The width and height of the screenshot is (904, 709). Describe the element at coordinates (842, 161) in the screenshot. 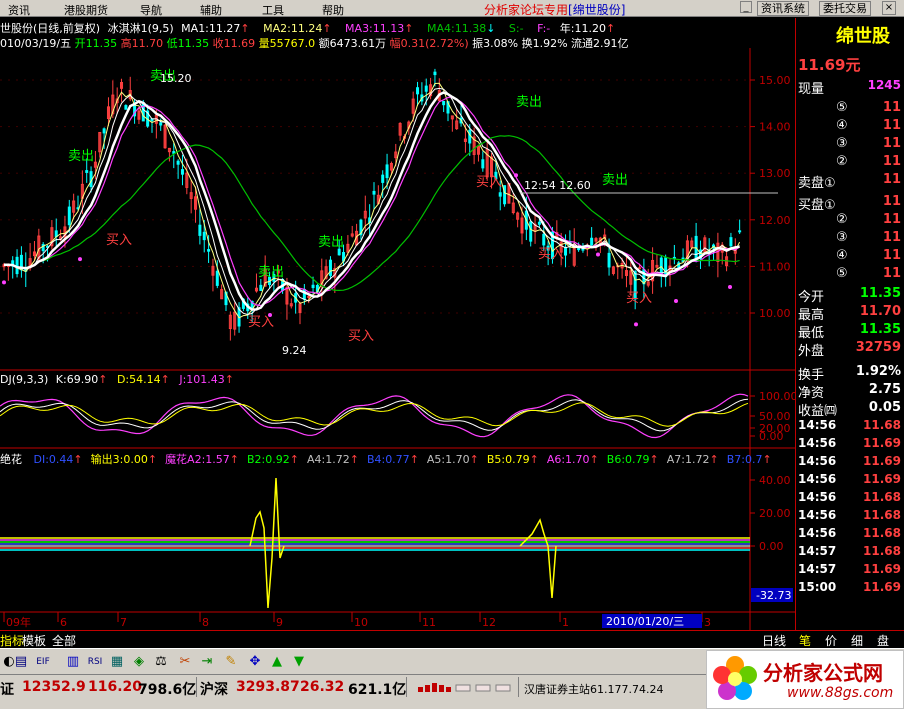

I see `sell-level-label: ②` at that location.